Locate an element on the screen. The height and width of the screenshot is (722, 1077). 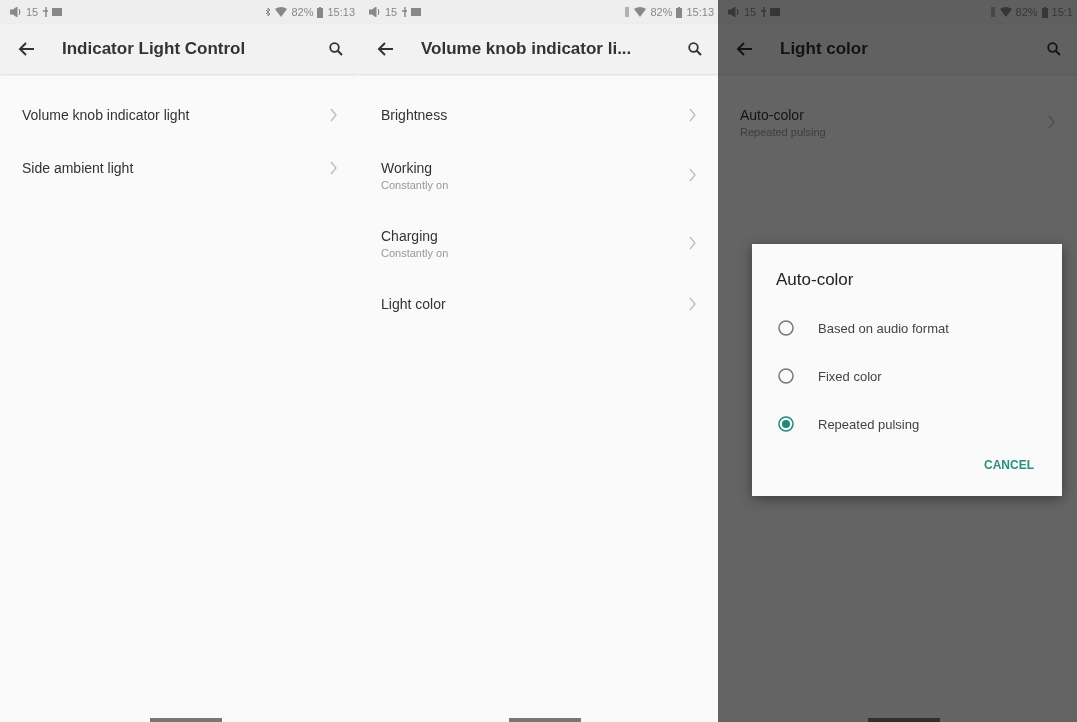
cancel-button: CANCEL is located at coordinates (1009, 465).